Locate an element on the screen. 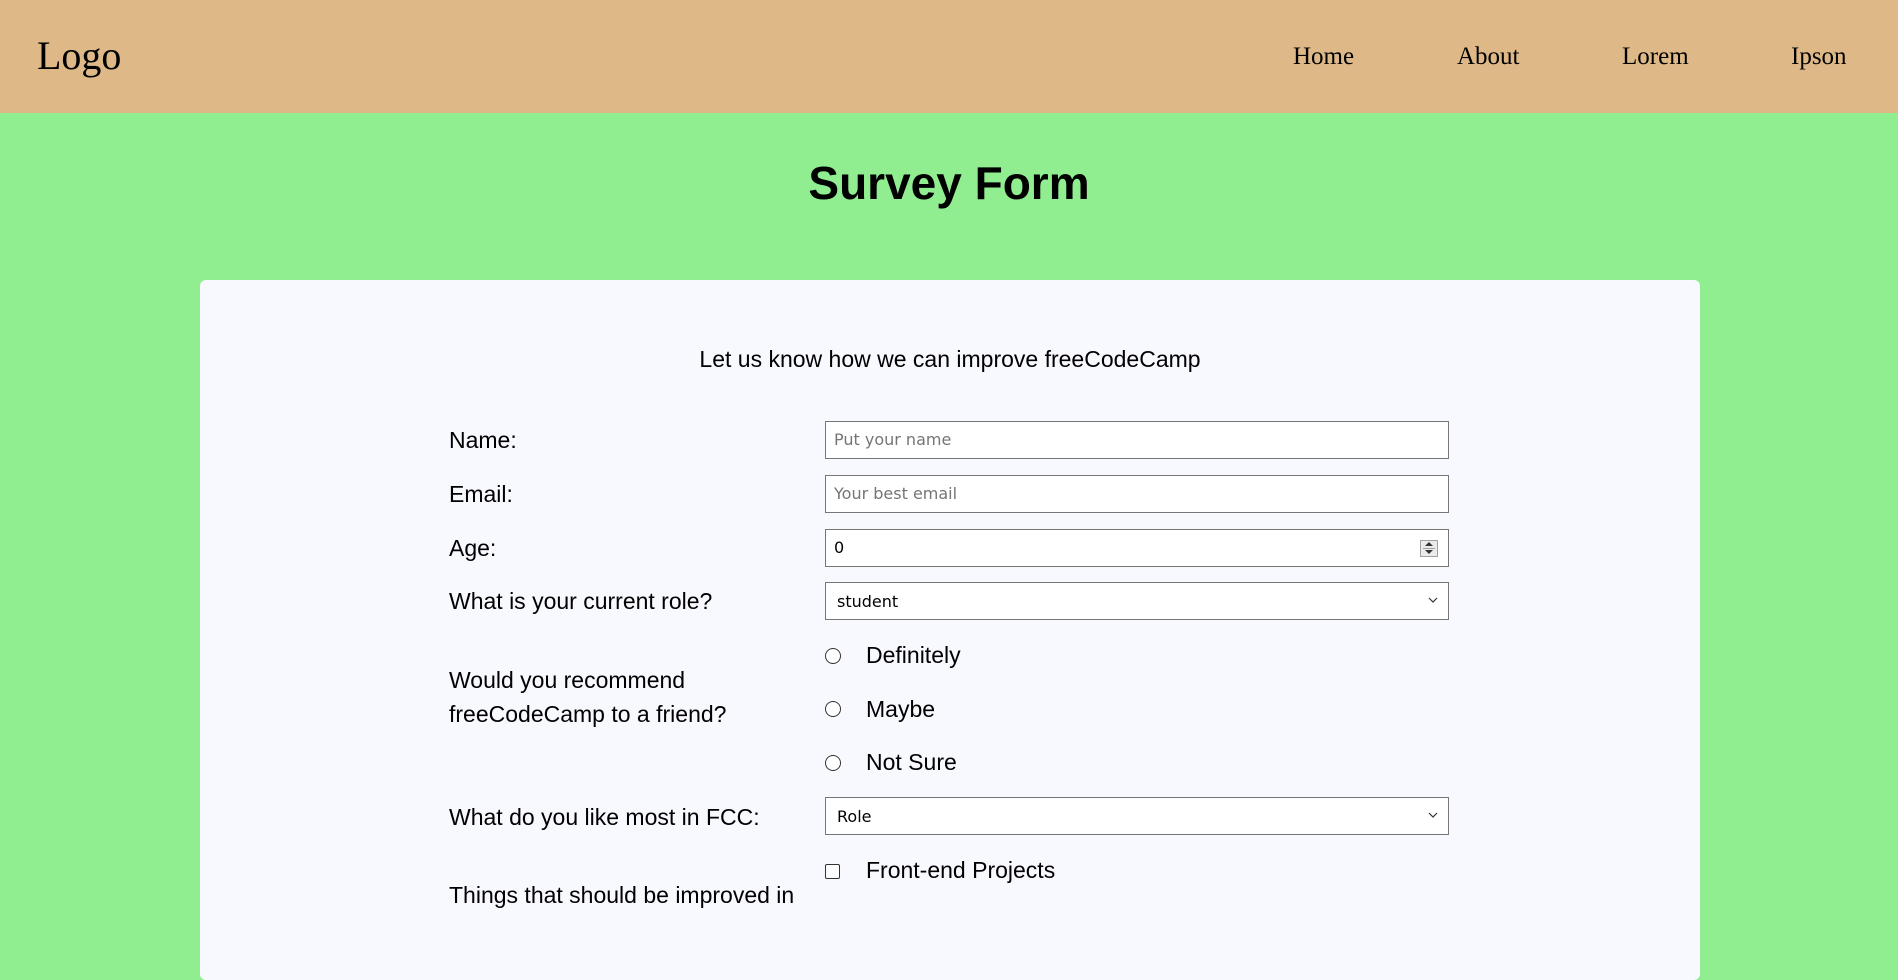  improve-label: Things that should be improved in is located at coordinates (622, 895).